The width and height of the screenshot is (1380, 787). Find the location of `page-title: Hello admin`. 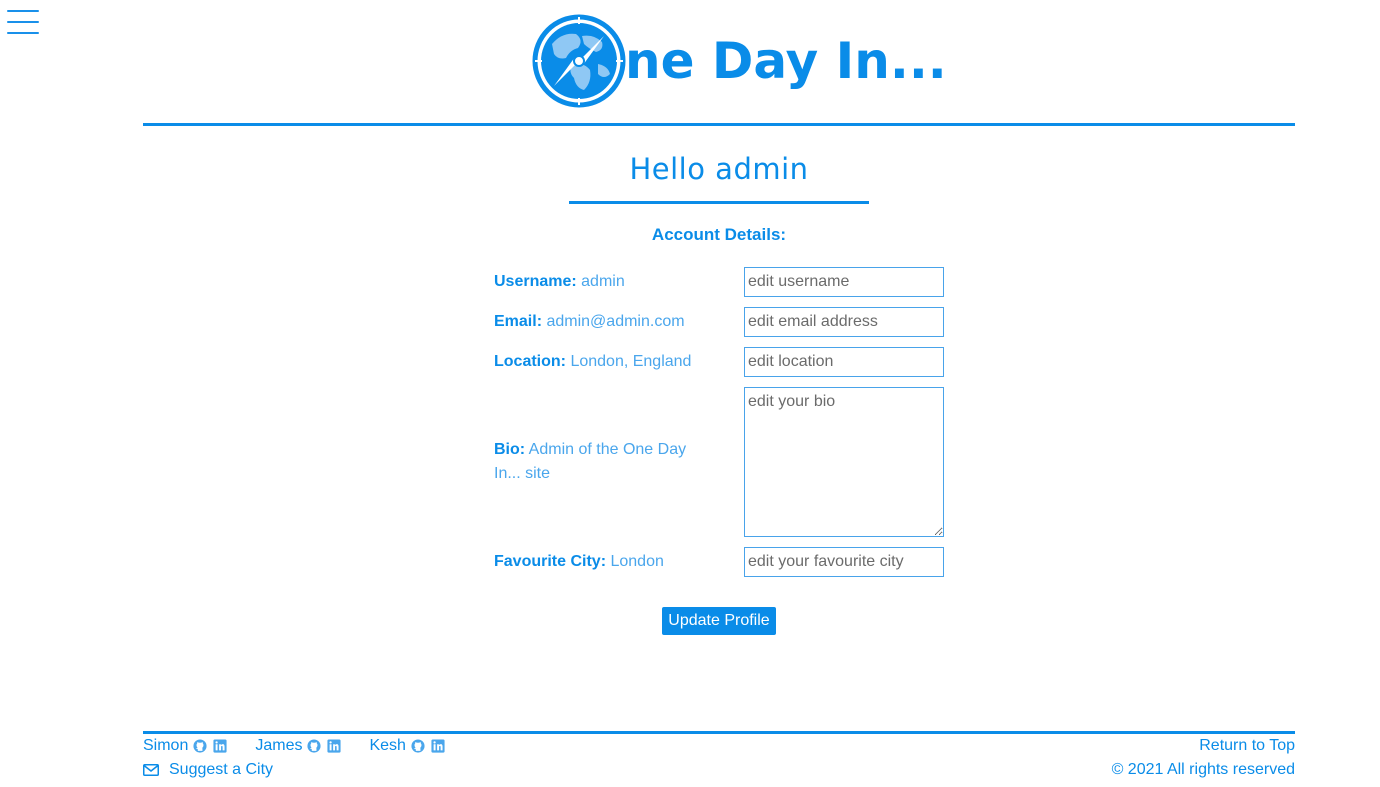

page-title: Hello admin is located at coordinates (719, 169).